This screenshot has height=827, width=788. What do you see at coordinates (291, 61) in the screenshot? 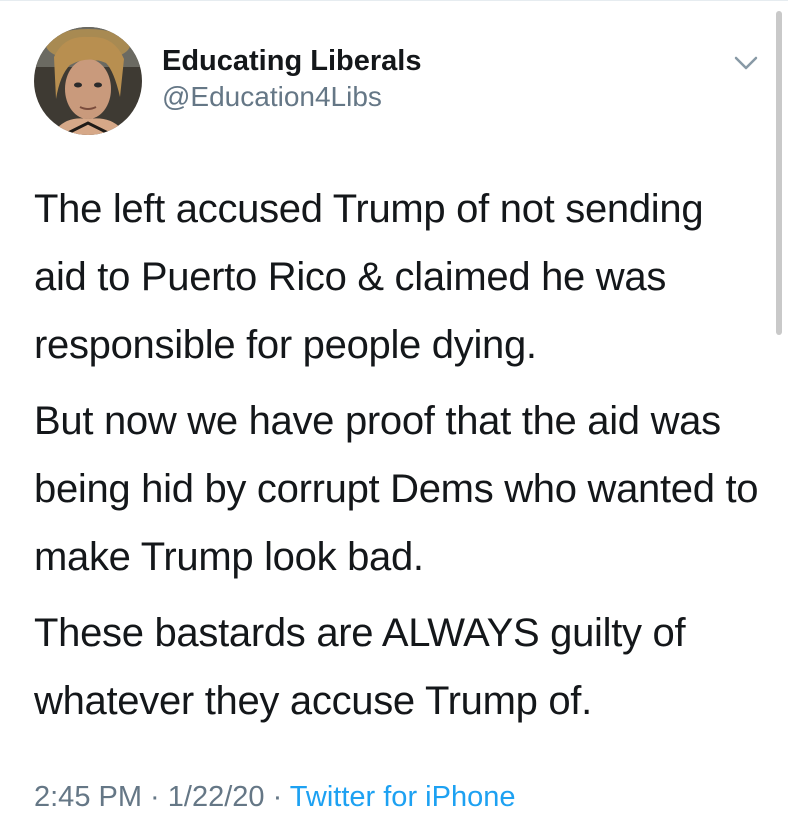
I see `display-name: Educating Liberals` at bounding box center [291, 61].